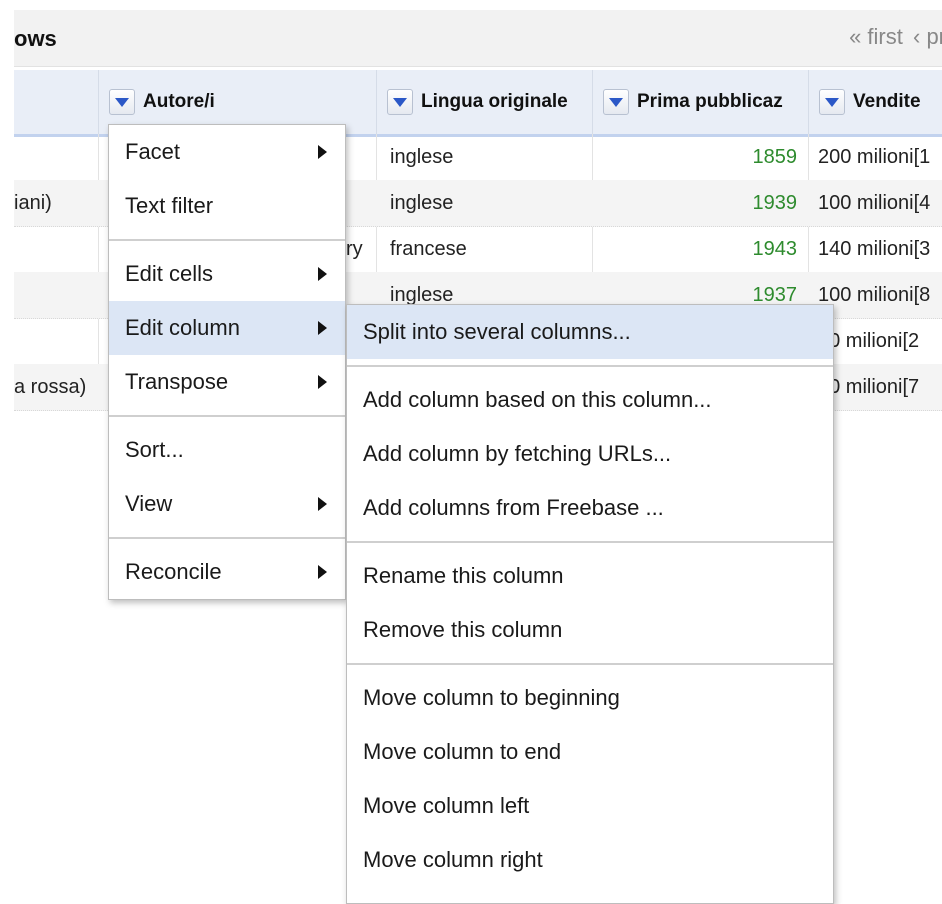 Image resolution: width=942 pixels, height=904 pixels. I want to click on menu-item-text-filter: Text filter, so click(227, 206).